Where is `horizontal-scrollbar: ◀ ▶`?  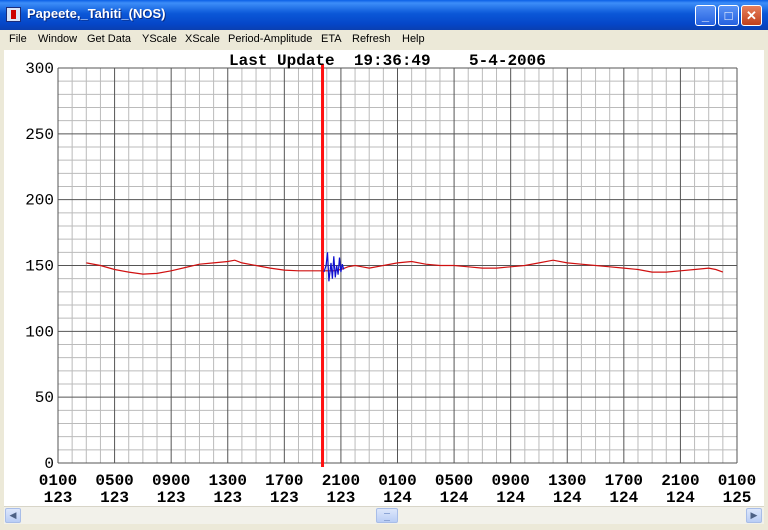
horizontal-scrollbar: ◀ ▶ is located at coordinates (384, 515).